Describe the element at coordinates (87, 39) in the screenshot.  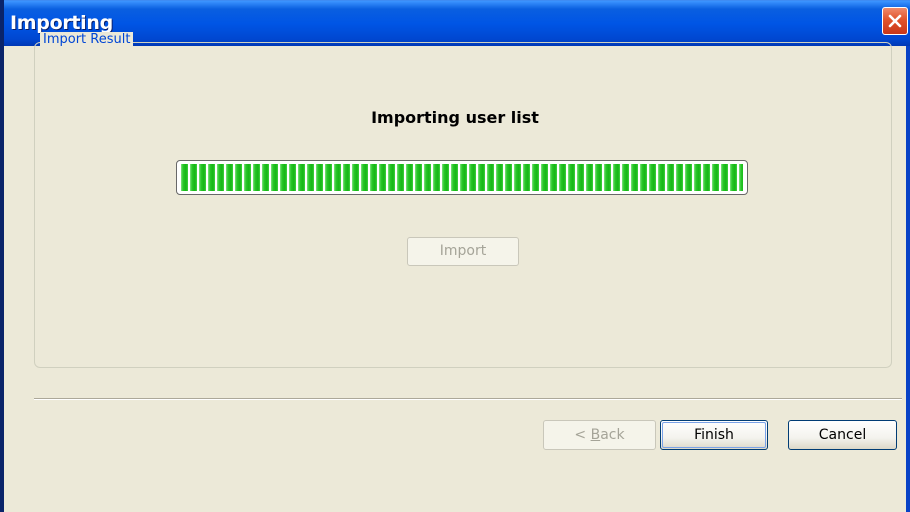
I see `group-legend: Import Result` at that location.